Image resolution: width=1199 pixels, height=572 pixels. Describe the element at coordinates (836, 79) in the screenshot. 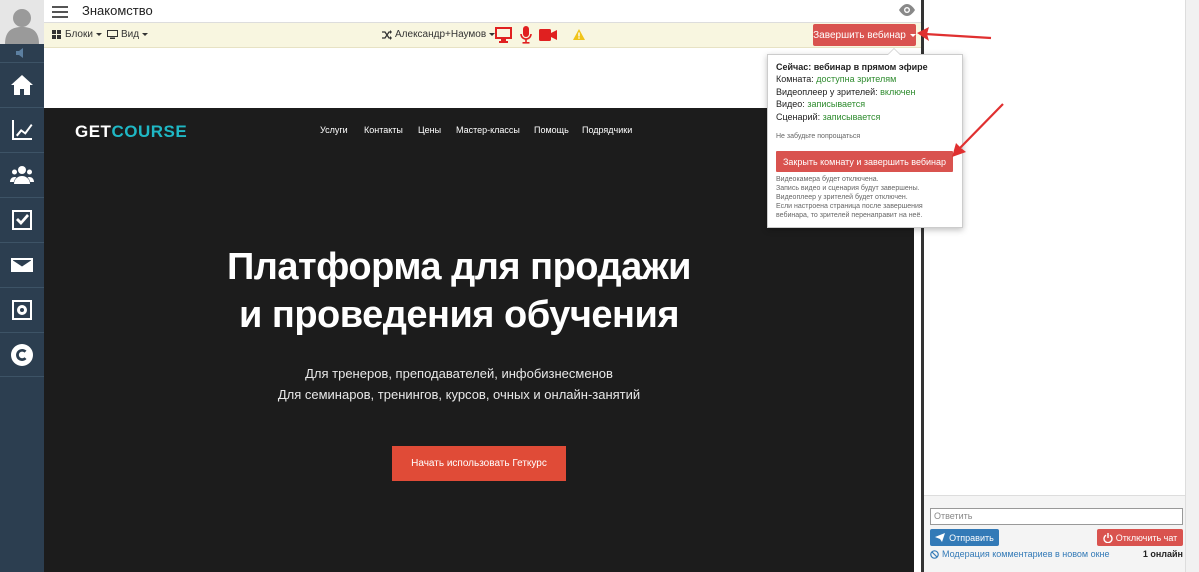

I see `status-room: Комната: доступна зрителям` at that location.